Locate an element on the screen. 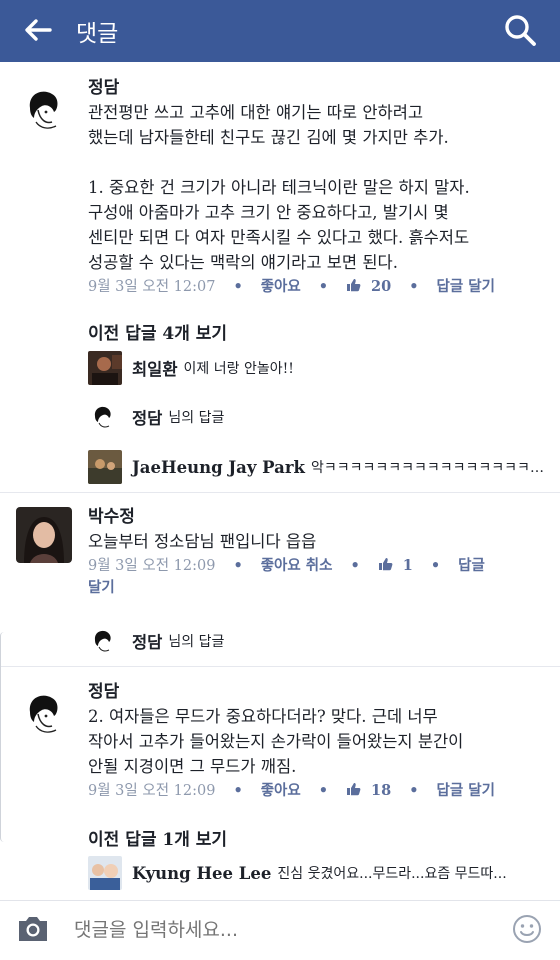 The image size is (560, 960). comment-time: 9월 3일 오전 12:07 is located at coordinates (152, 287).